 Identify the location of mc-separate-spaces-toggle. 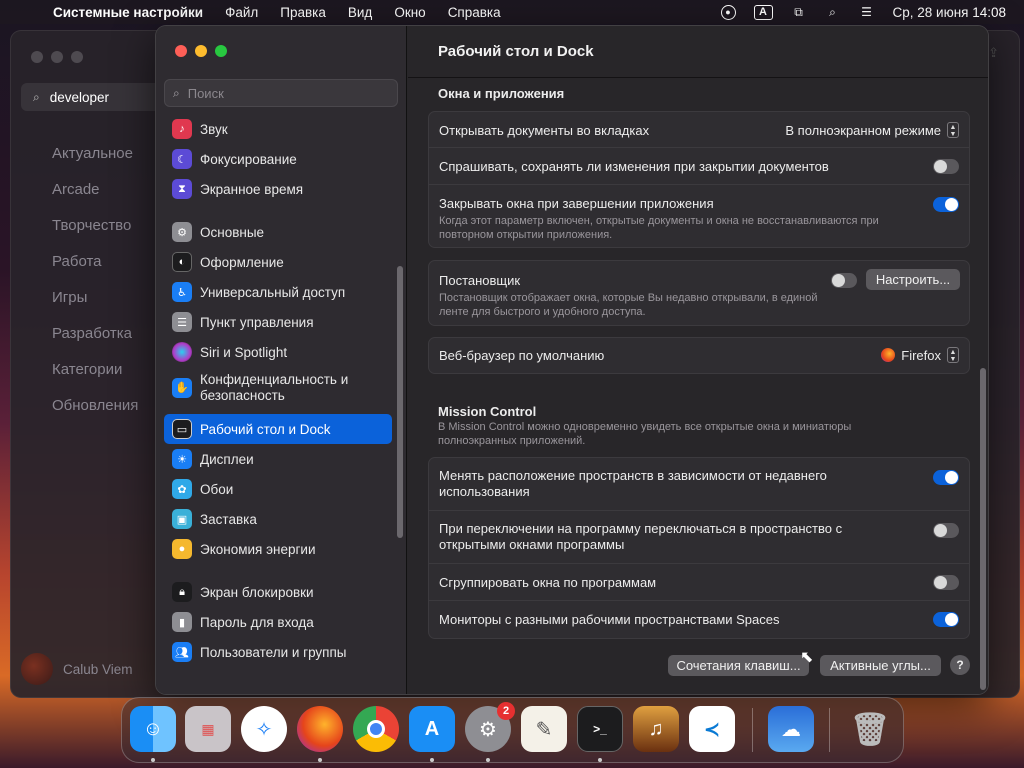
(946, 619).